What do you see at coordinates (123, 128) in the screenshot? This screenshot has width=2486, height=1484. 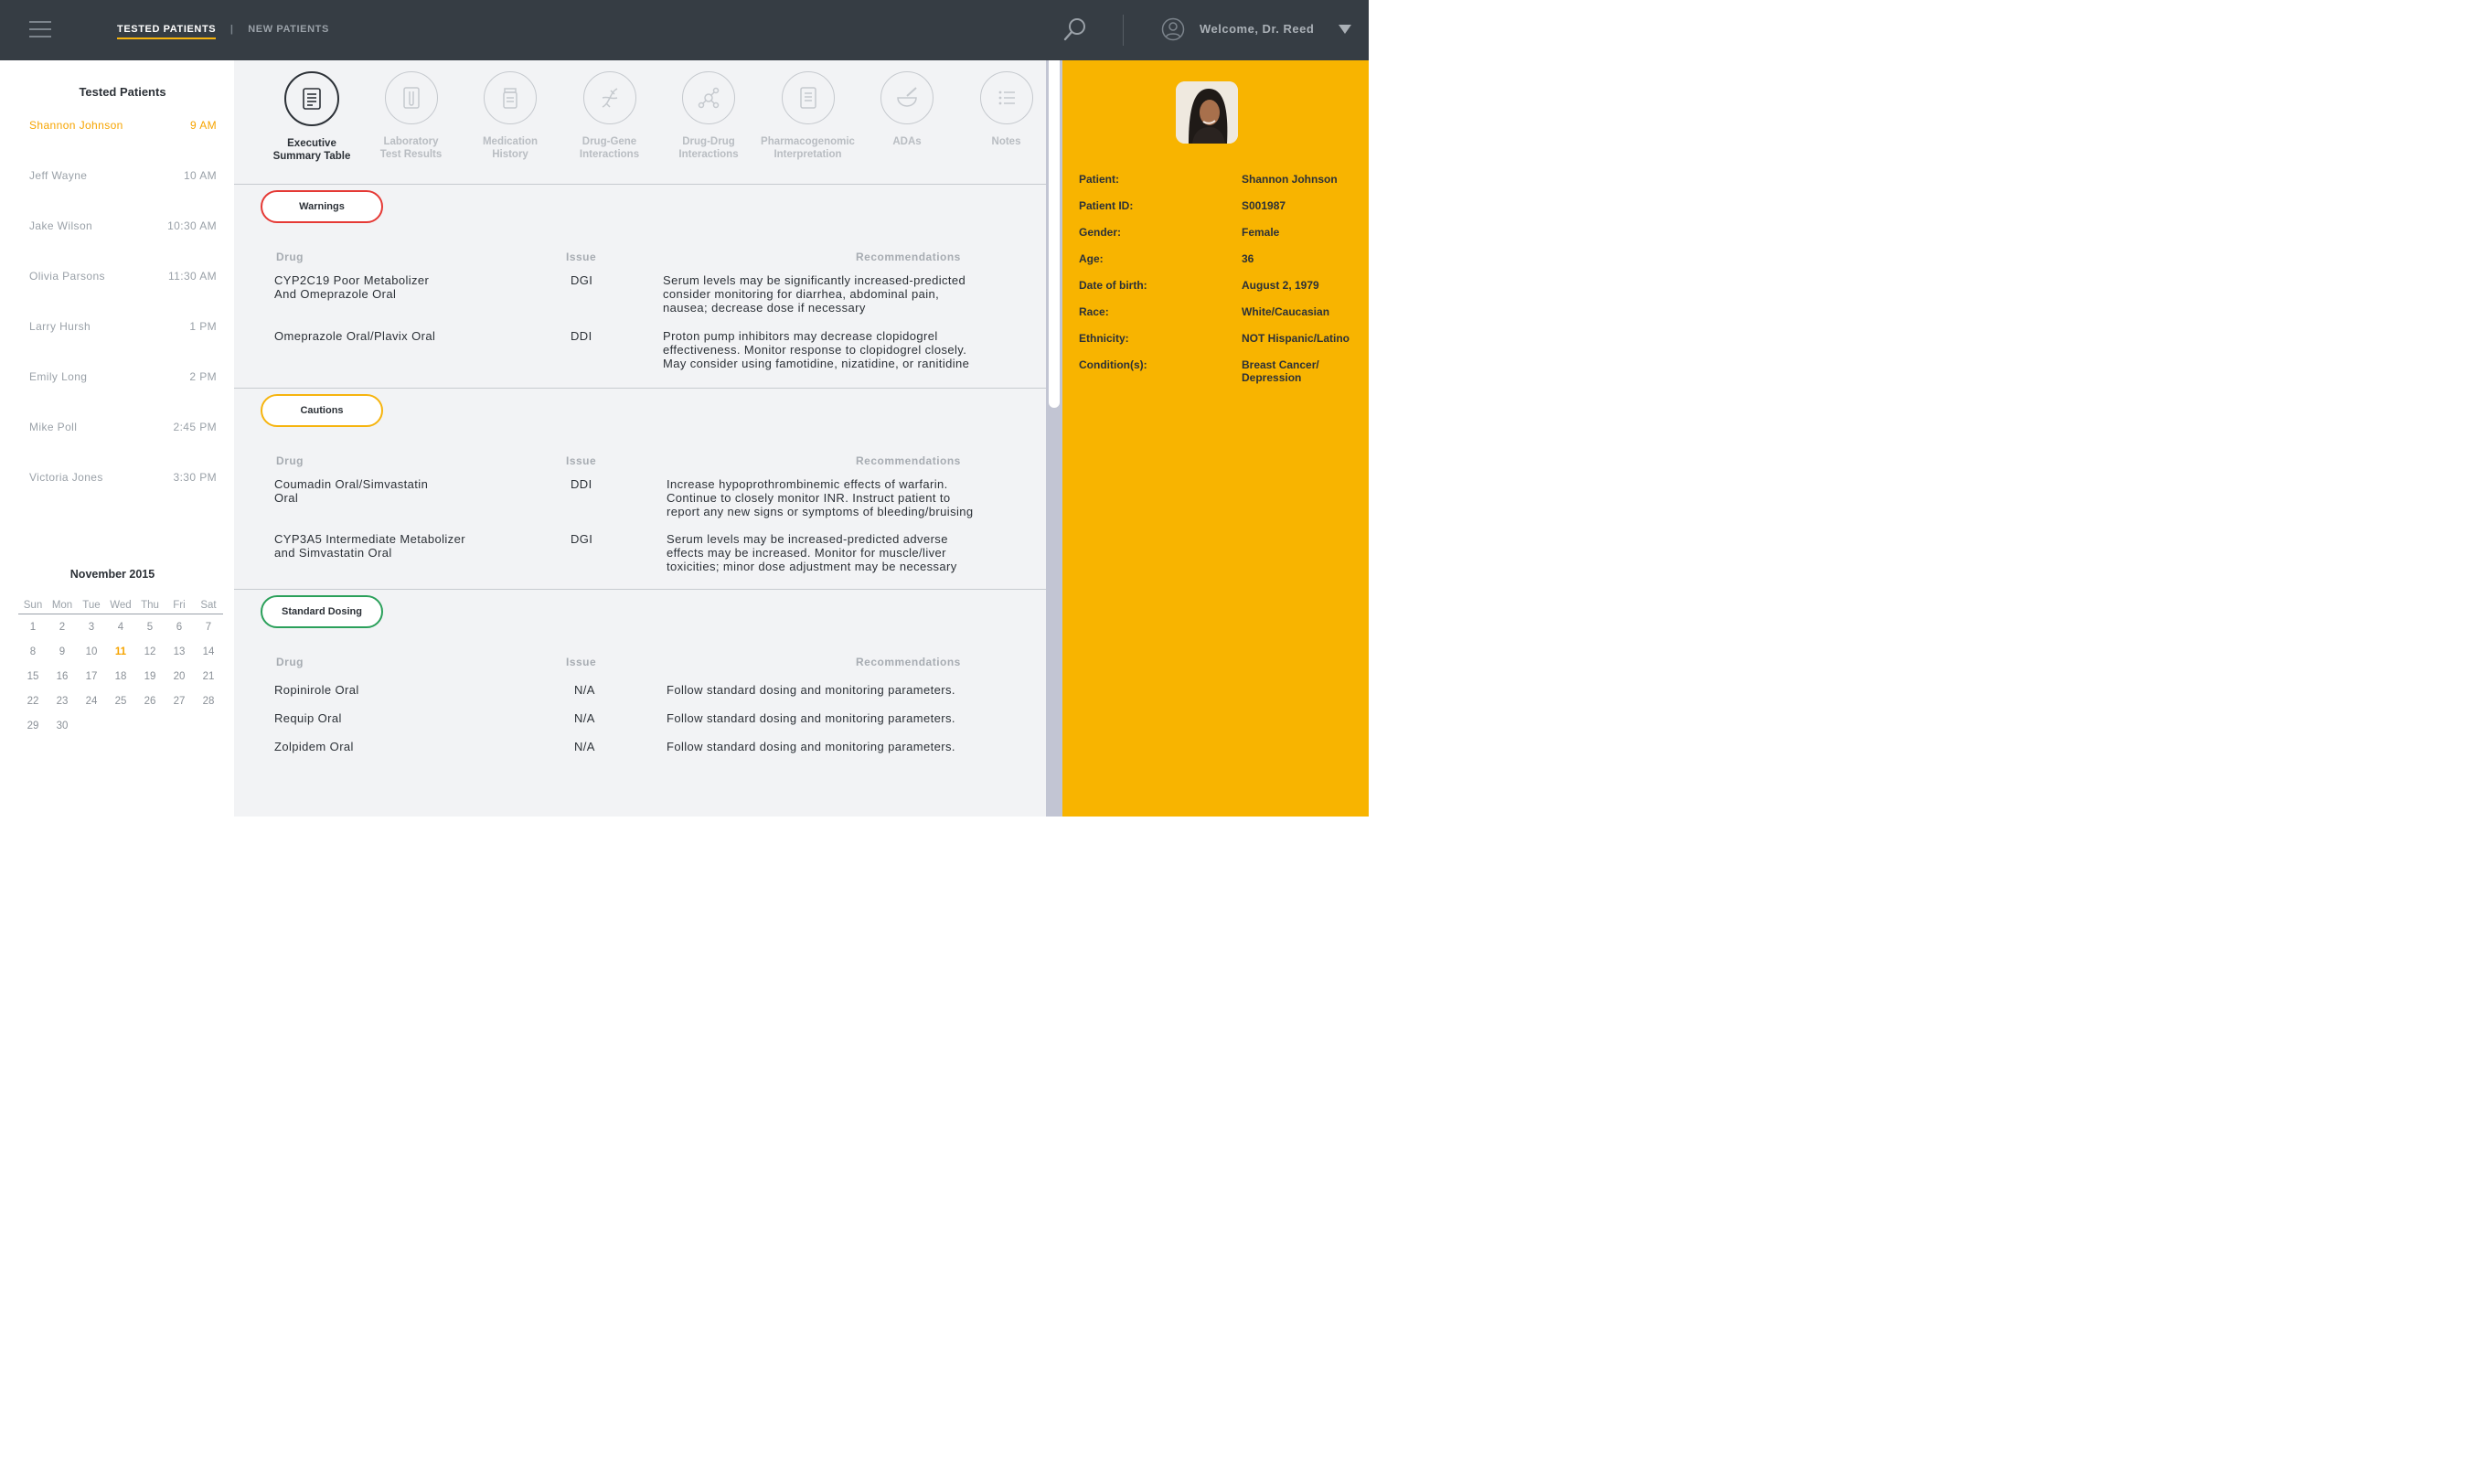 I see `patient-list-item: Shannon Johnson 9 AM` at bounding box center [123, 128].